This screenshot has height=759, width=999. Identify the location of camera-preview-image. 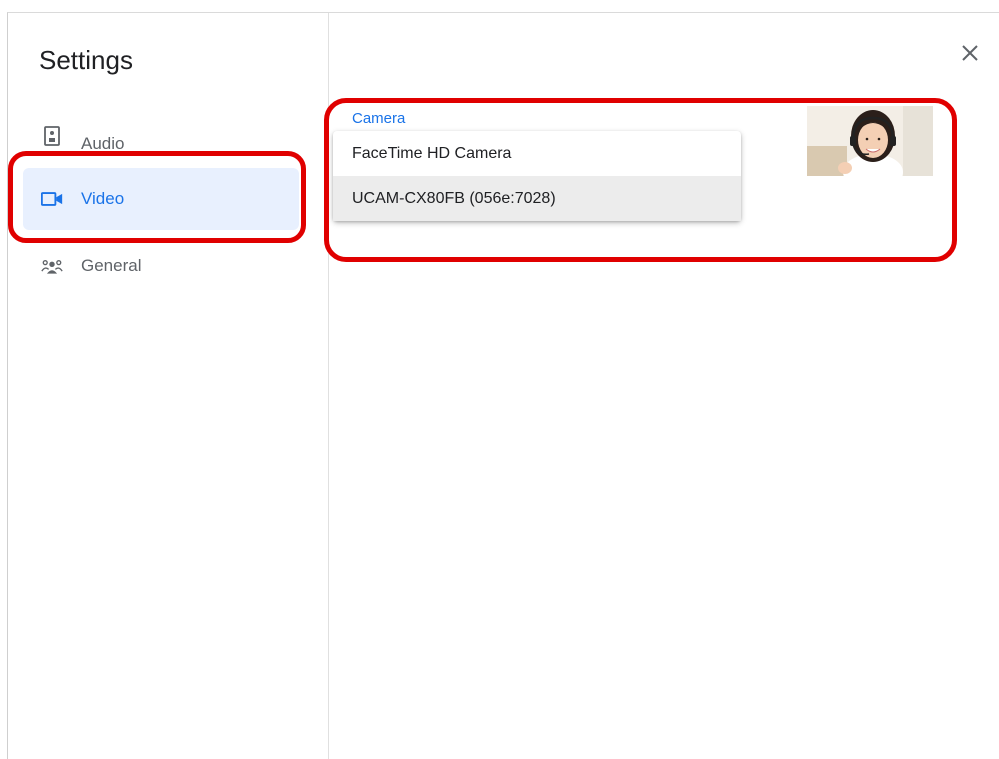
(870, 141).